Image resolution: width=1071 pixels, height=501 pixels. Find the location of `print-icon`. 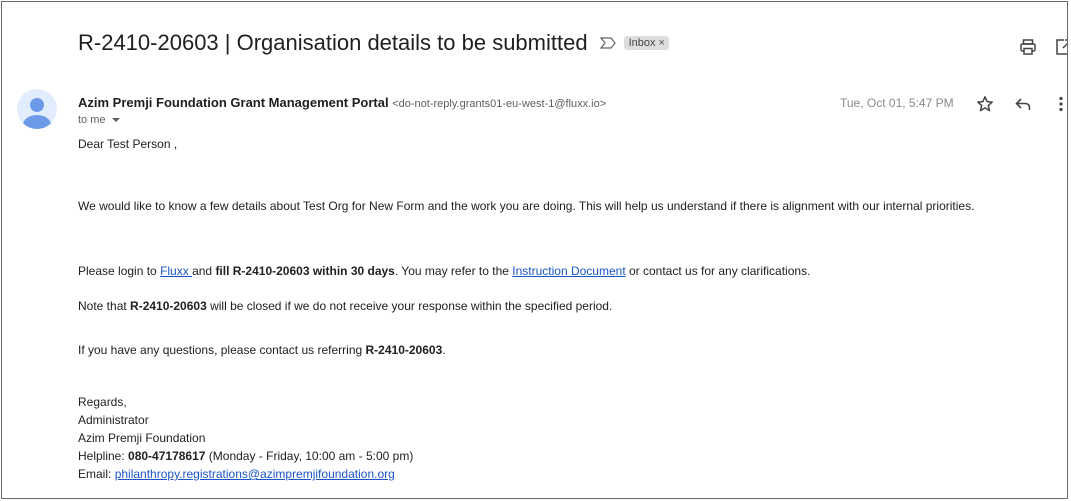

print-icon is located at coordinates (1028, 47).